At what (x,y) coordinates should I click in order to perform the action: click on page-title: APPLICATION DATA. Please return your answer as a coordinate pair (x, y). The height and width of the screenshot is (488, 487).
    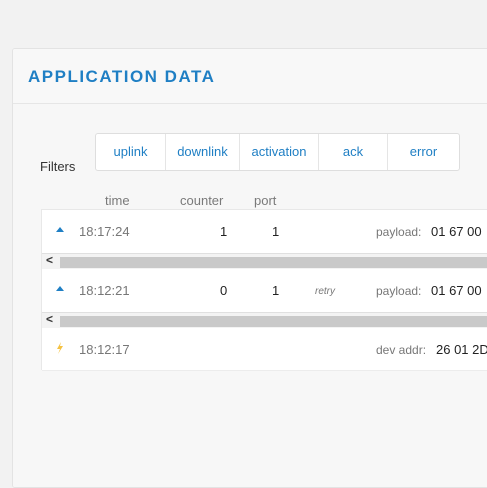
    Looking at the image, I should click on (122, 76).